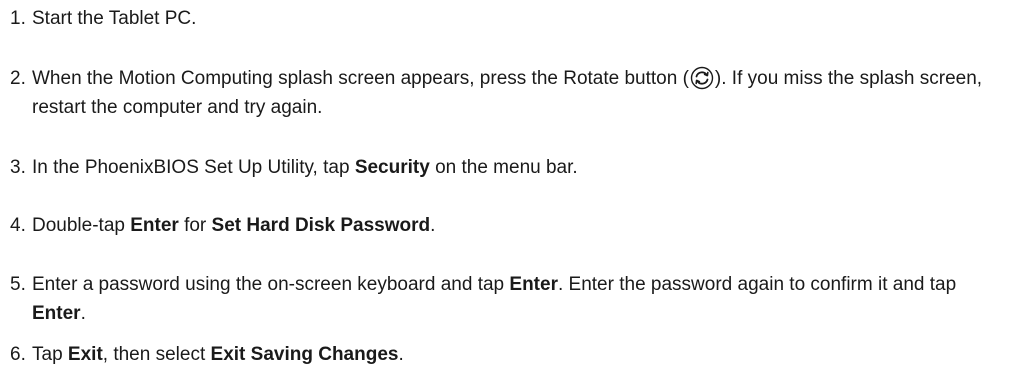 The width and height of the screenshot is (1026, 381). Describe the element at coordinates (85, 354) in the screenshot. I see `bold-term: Exit` at that location.